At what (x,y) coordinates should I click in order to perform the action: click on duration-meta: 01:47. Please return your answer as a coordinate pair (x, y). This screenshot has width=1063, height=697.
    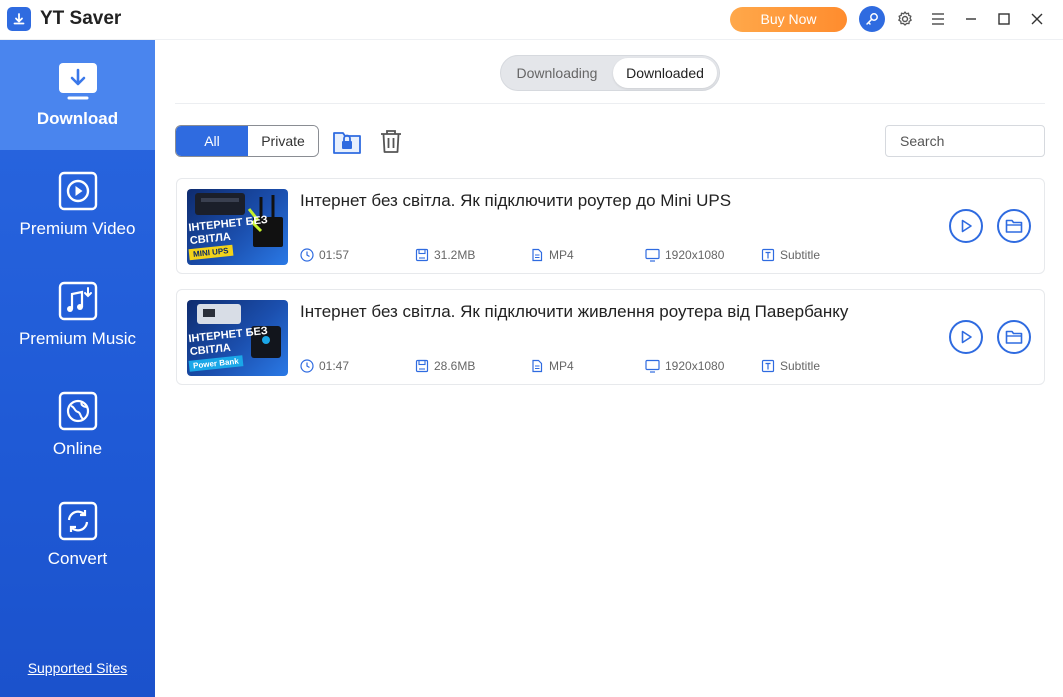
    Looking at the image, I should click on (324, 366).